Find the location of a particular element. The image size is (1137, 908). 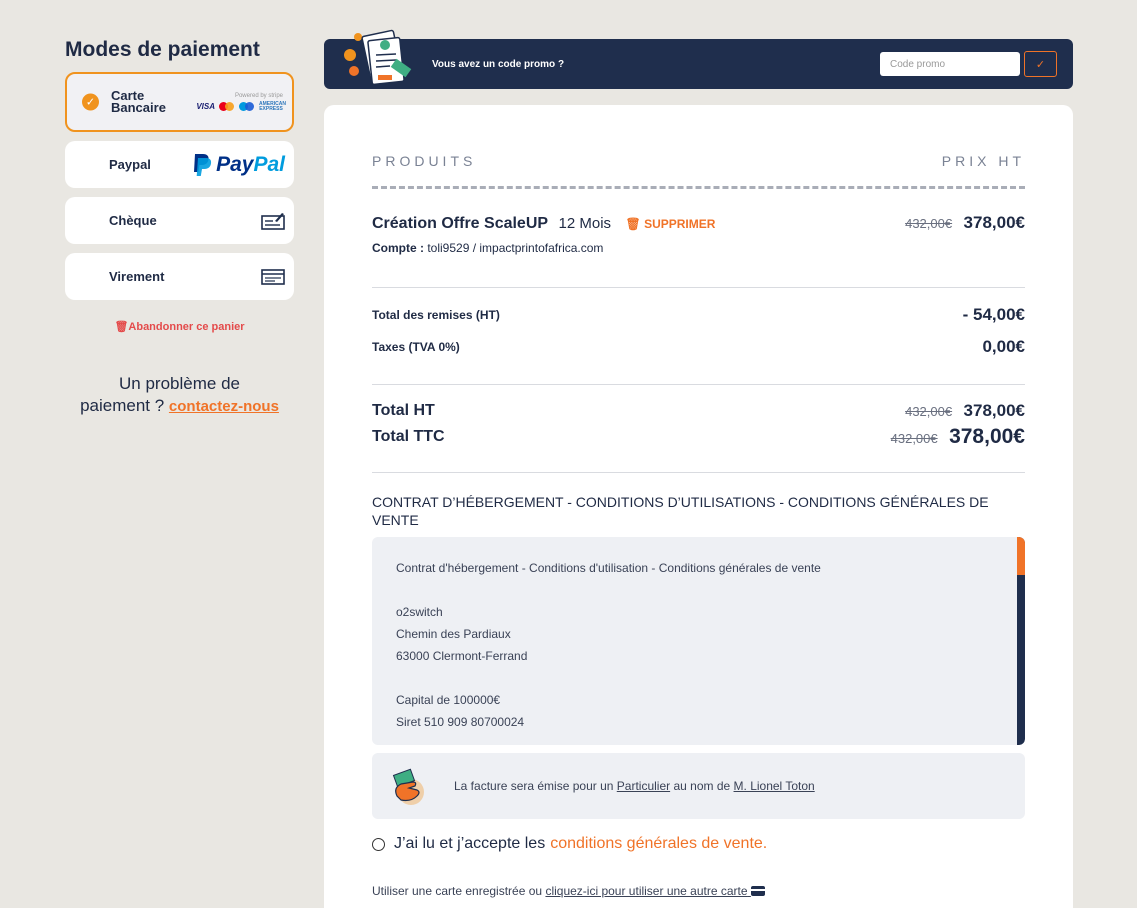

account-label: Compte : is located at coordinates (398, 248).